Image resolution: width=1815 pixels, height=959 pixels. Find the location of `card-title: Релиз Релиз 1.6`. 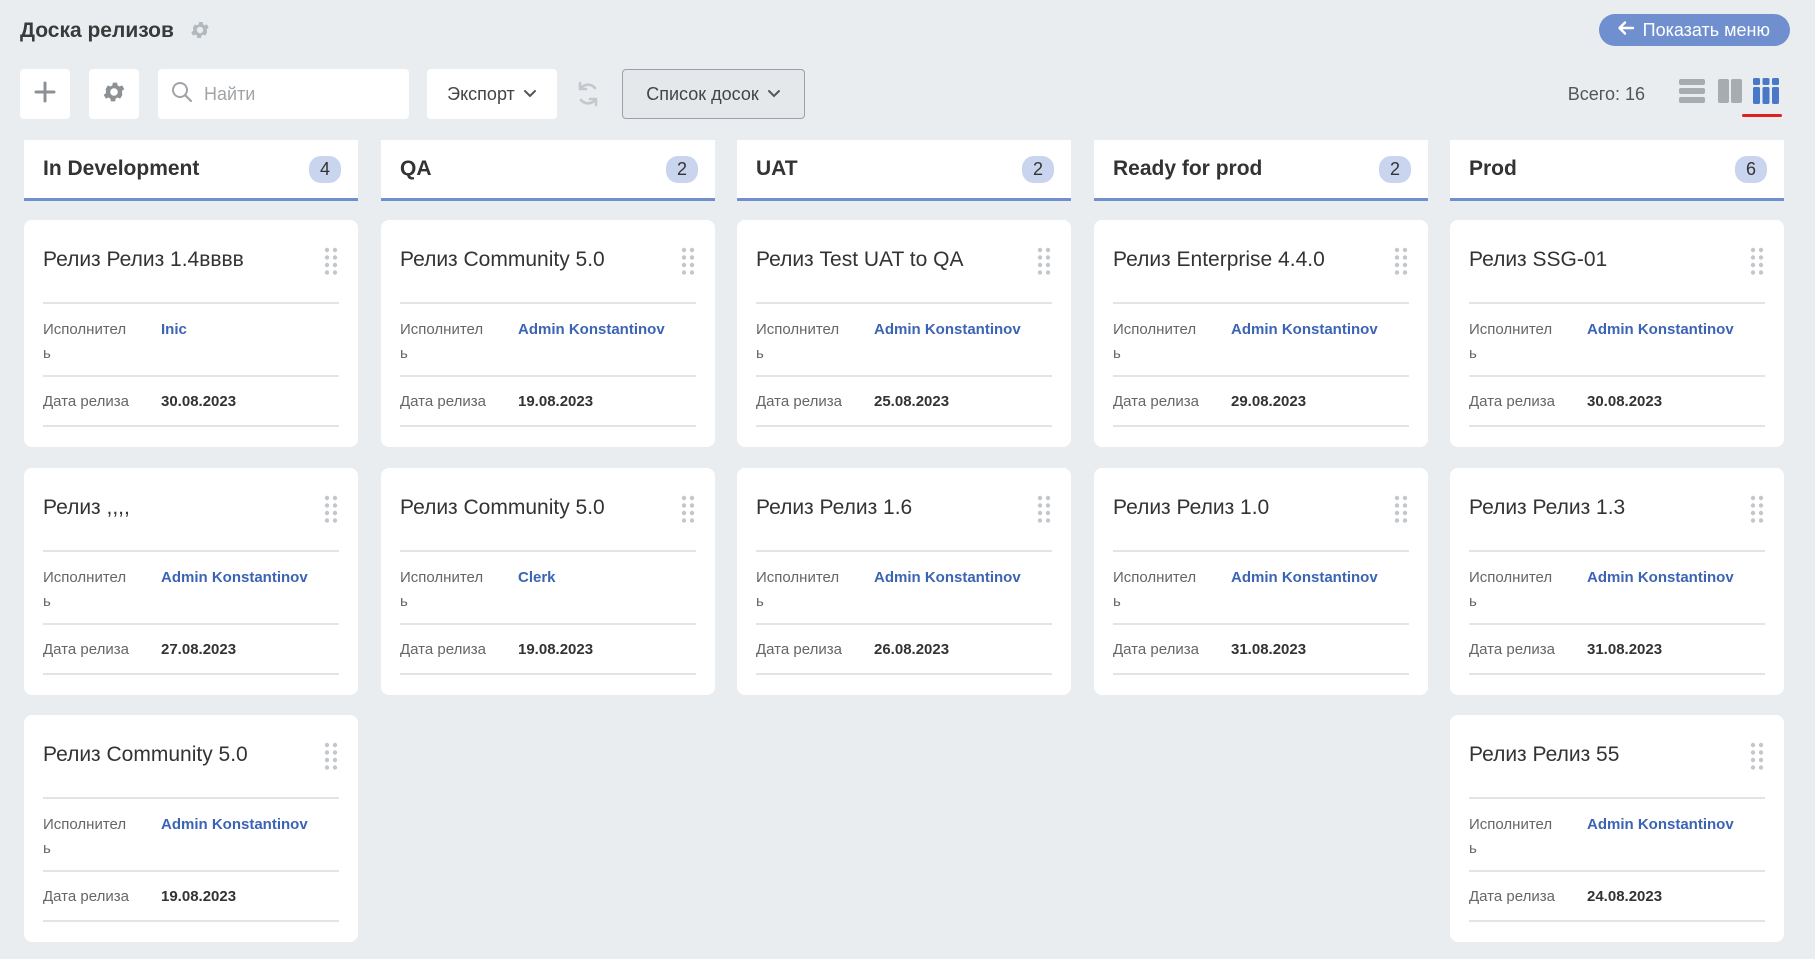

card-title: Релиз Релиз 1.6 is located at coordinates (834, 508).